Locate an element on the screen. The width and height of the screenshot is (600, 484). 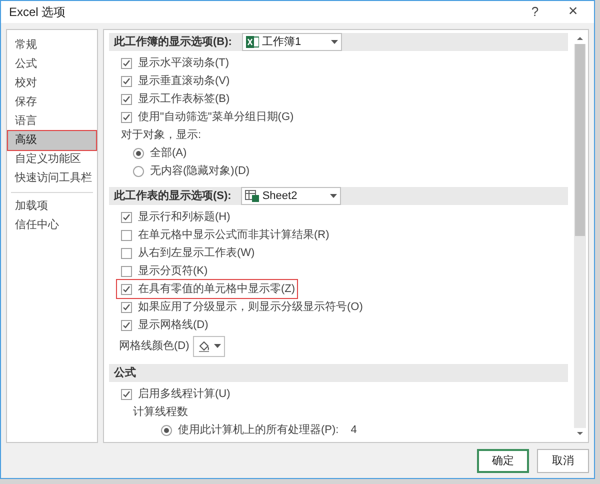
sidebar-item: 常规 is located at coordinates (52, 45).